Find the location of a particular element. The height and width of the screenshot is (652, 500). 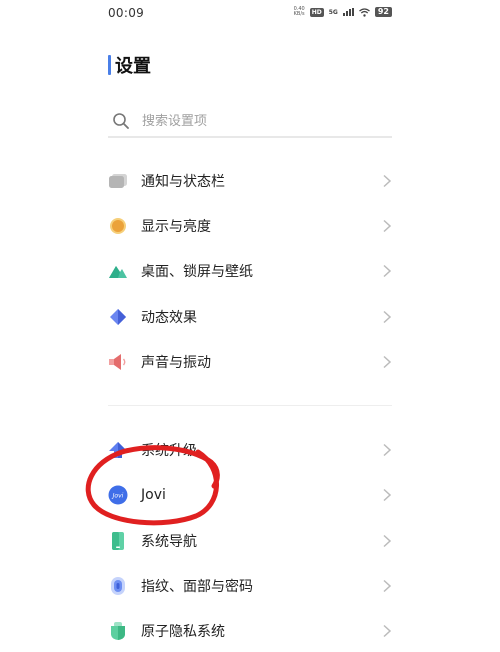

setting-item-fingerprint: 指纹、面部与密码 is located at coordinates (250, 586).